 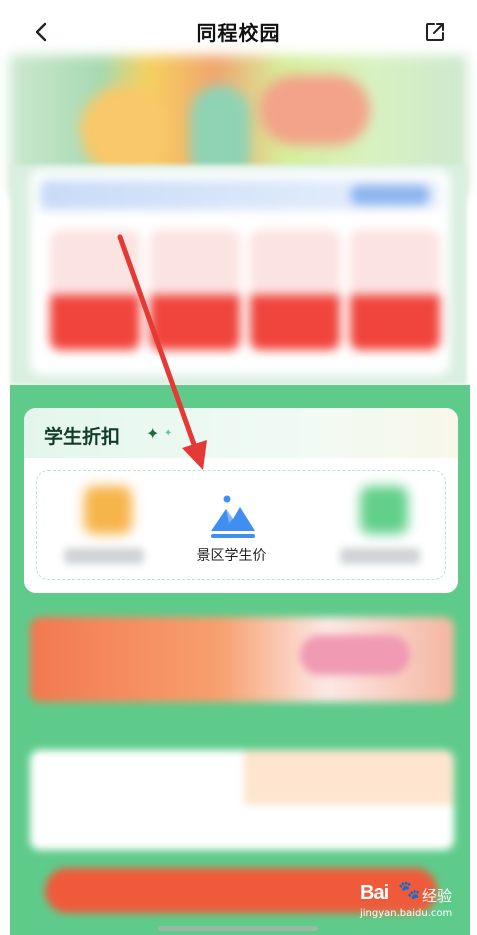 I want to click on baidu-watermark: Bai 🐾 经验 jingyan.baidu.com, so click(x=406, y=899).